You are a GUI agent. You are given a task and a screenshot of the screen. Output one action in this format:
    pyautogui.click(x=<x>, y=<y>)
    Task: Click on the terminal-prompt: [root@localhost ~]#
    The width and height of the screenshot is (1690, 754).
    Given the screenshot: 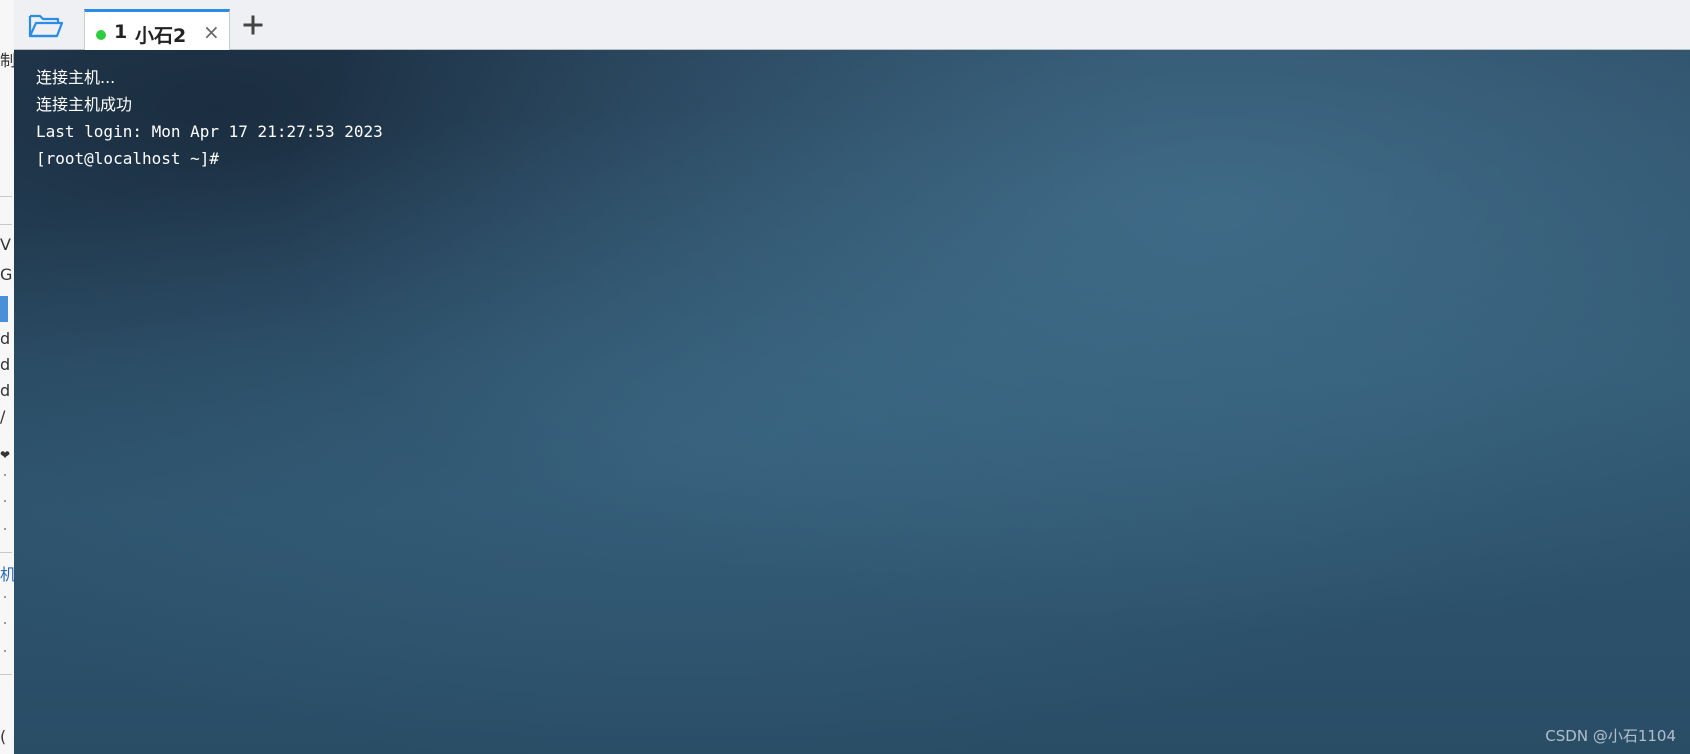 What is the action you would take?
    pyautogui.click(x=209, y=158)
    